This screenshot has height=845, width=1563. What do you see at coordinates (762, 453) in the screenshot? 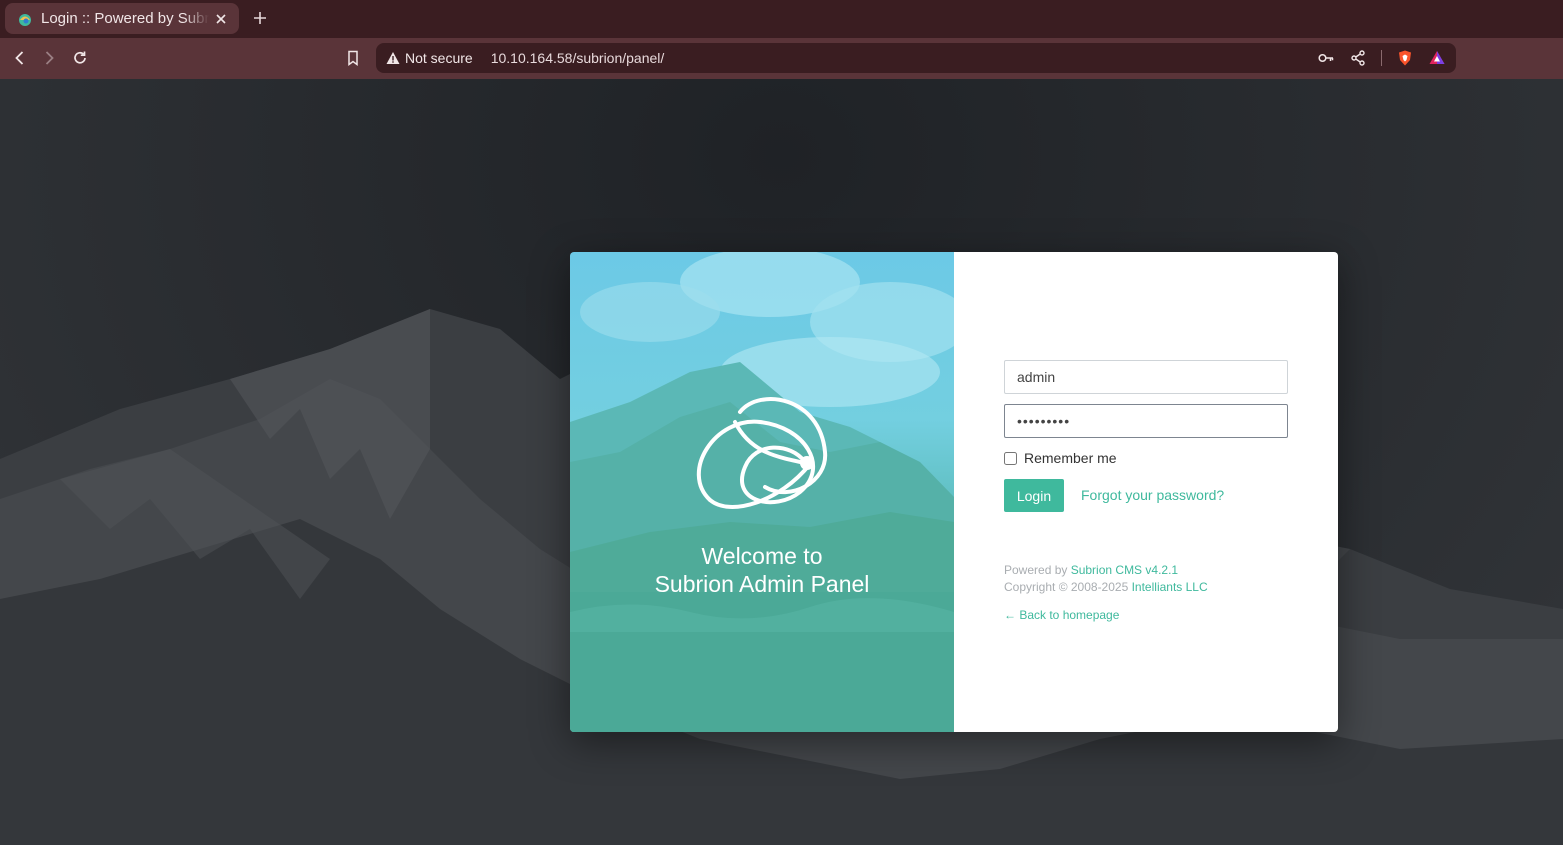
I see `subrion-logo` at bounding box center [762, 453].